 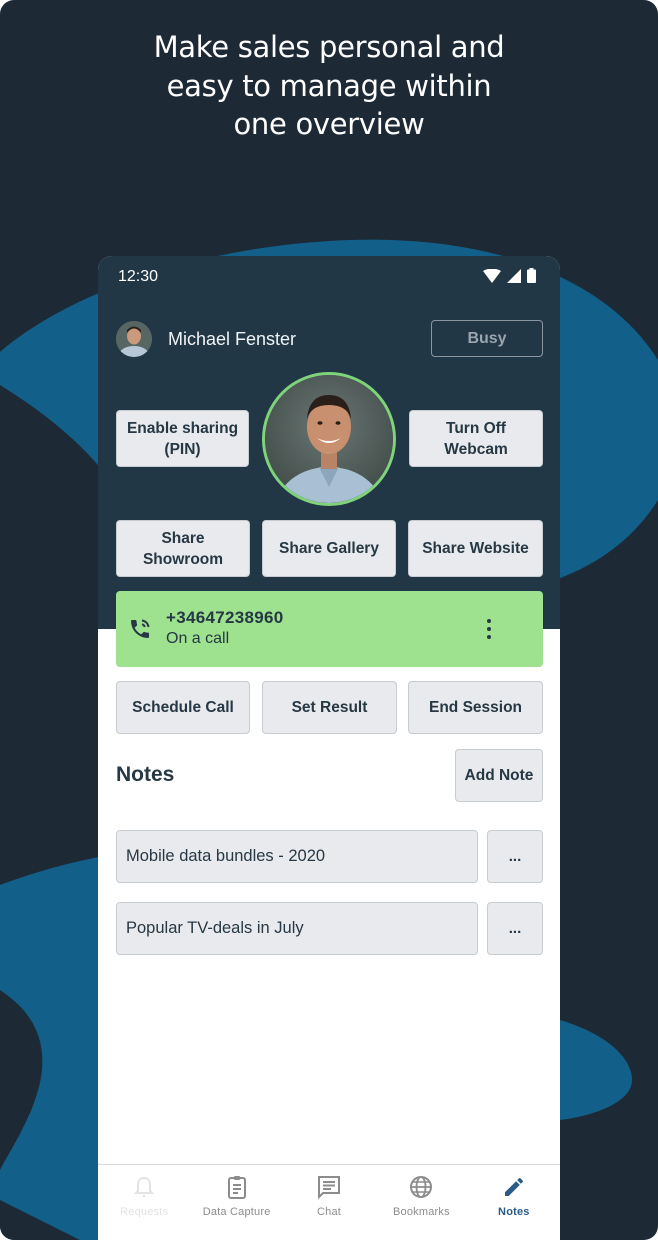 What do you see at coordinates (514, 1212) in the screenshot?
I see `nav-label: Notes` at bounding box center [514, 1212].